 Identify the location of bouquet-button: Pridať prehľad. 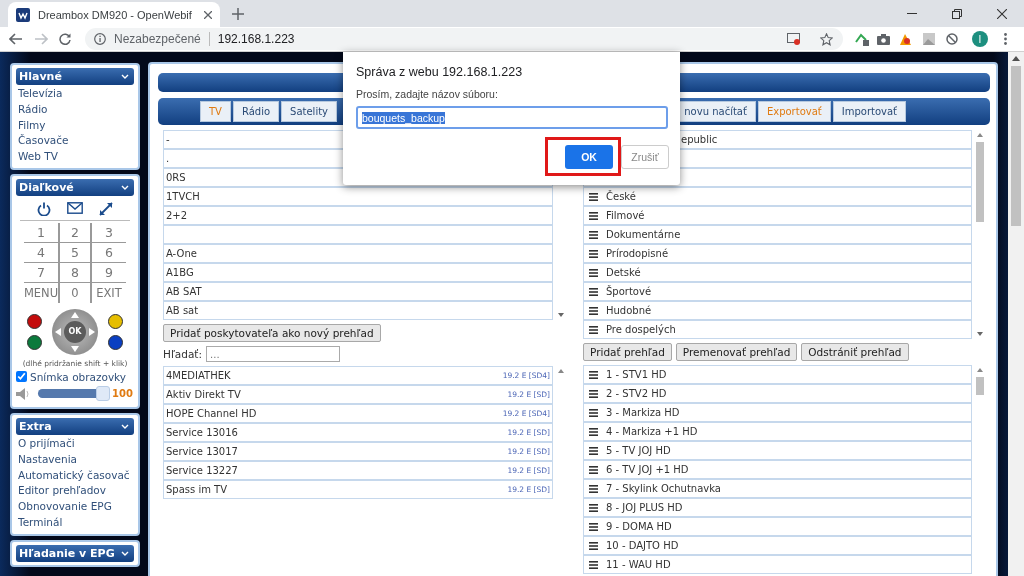
(627, 352).